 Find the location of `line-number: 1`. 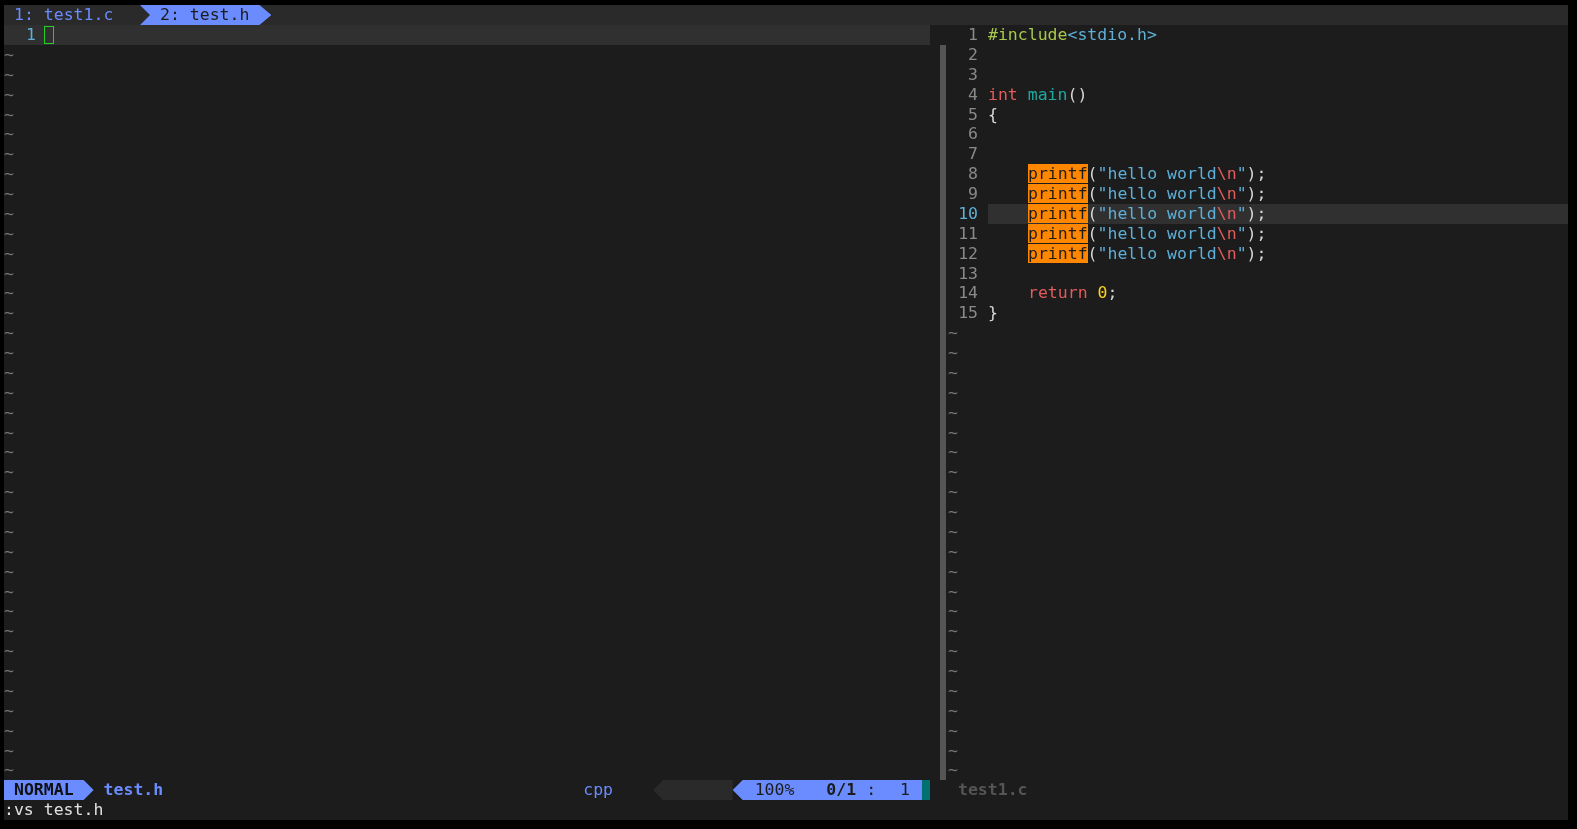

line-number: 1 is located at coordinates (31, 35).